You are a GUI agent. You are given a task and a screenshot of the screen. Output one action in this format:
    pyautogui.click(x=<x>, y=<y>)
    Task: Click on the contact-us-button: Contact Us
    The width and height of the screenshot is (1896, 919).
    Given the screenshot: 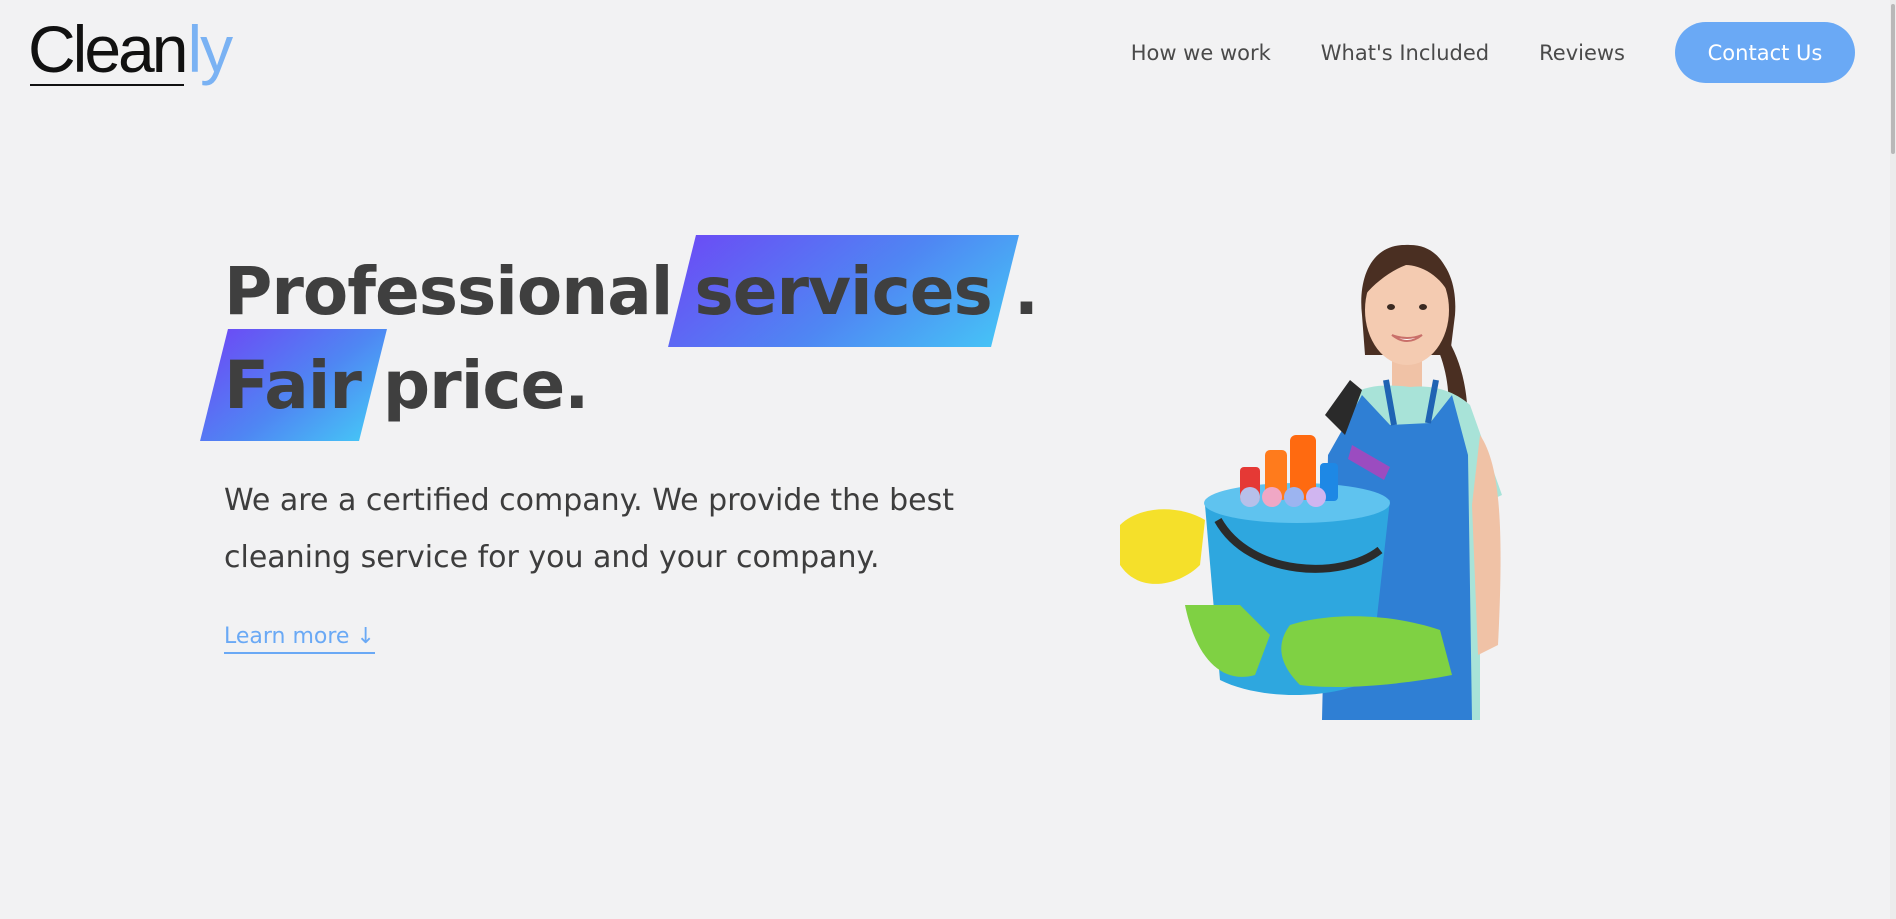 What is the action you would take?
    pyautogui.click(x=1765, y=52)
    